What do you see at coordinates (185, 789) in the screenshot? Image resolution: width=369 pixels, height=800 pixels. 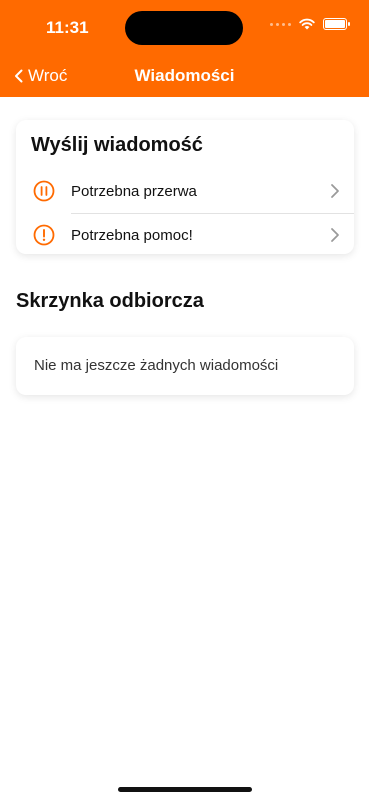 I see `home-indicator` at bounding box center [185, 789].